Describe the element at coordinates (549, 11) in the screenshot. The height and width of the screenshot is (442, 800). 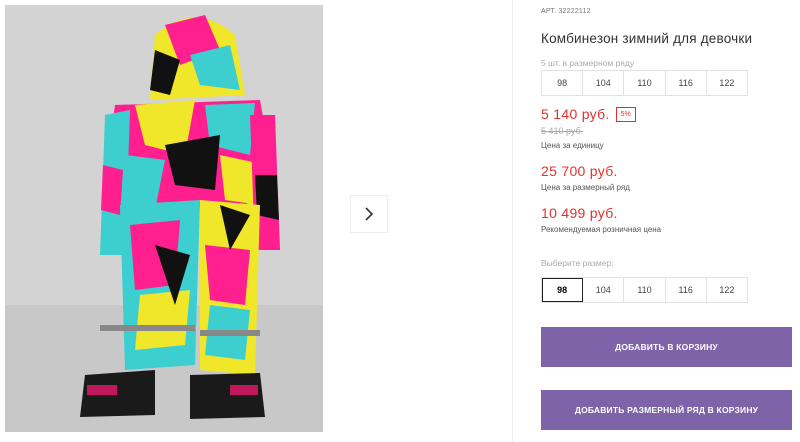
I see `article-label: АРТ.` at that location.